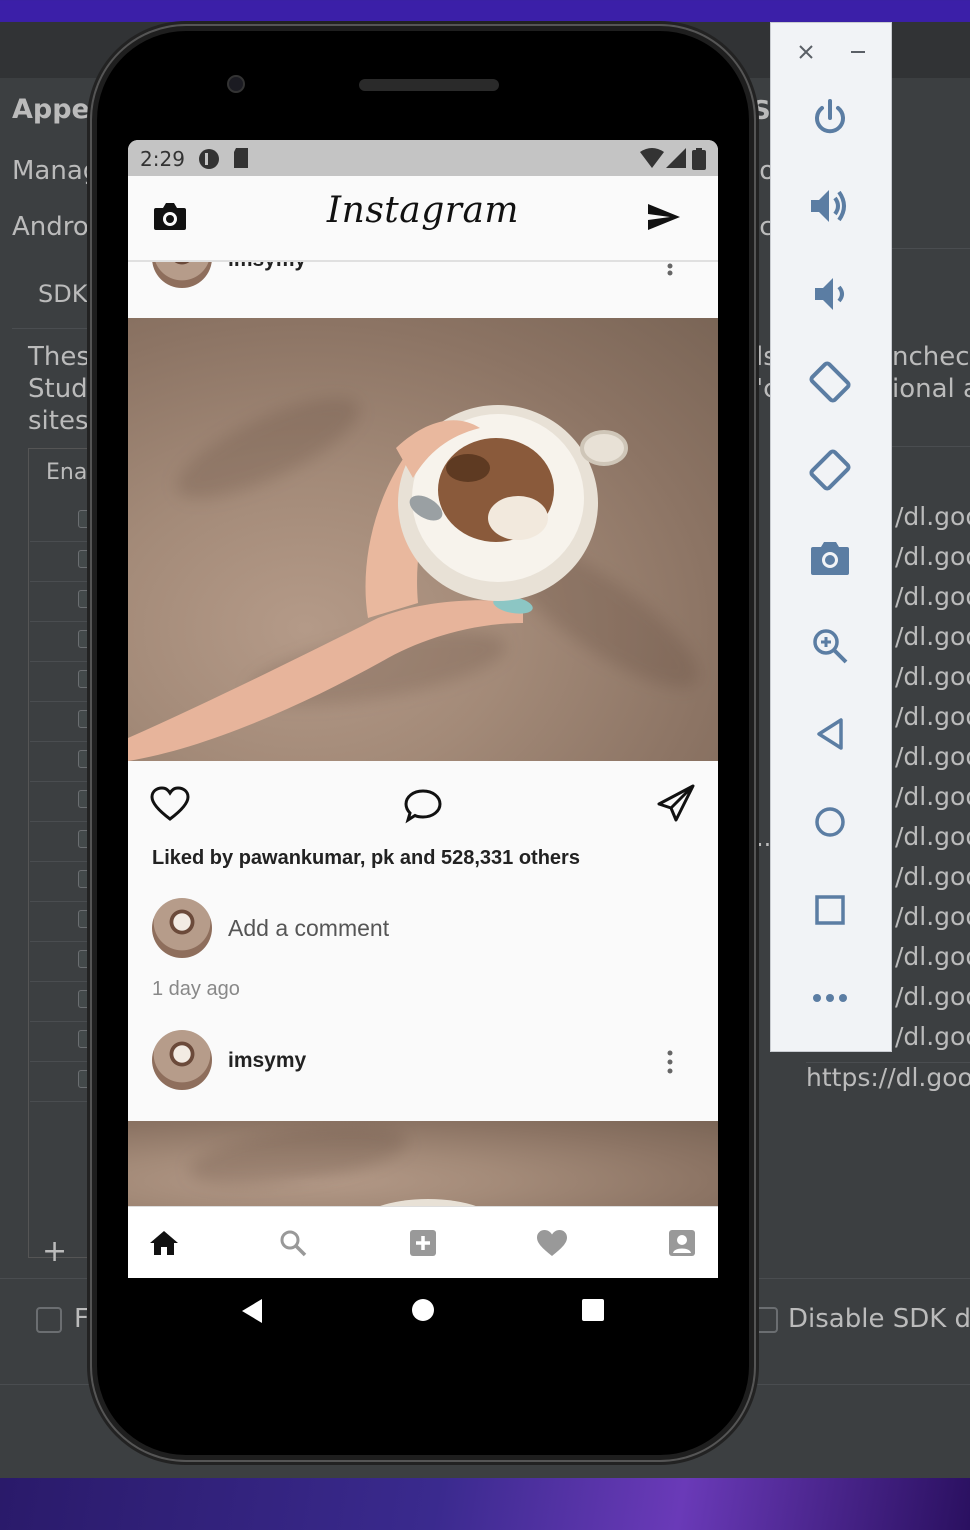 The height and width of the screenshot is (1530, 970). Describe the element at coordinates (423, 808) in the screenshot. I see `comment-icon` at that location.